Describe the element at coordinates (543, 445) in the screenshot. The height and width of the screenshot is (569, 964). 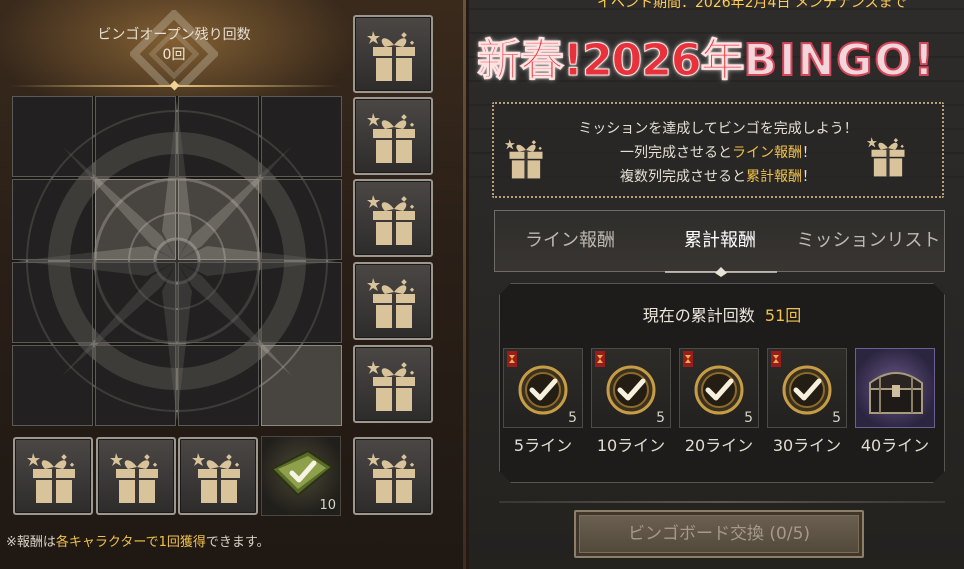
I see `milestone-label: 5ライン` at that location.